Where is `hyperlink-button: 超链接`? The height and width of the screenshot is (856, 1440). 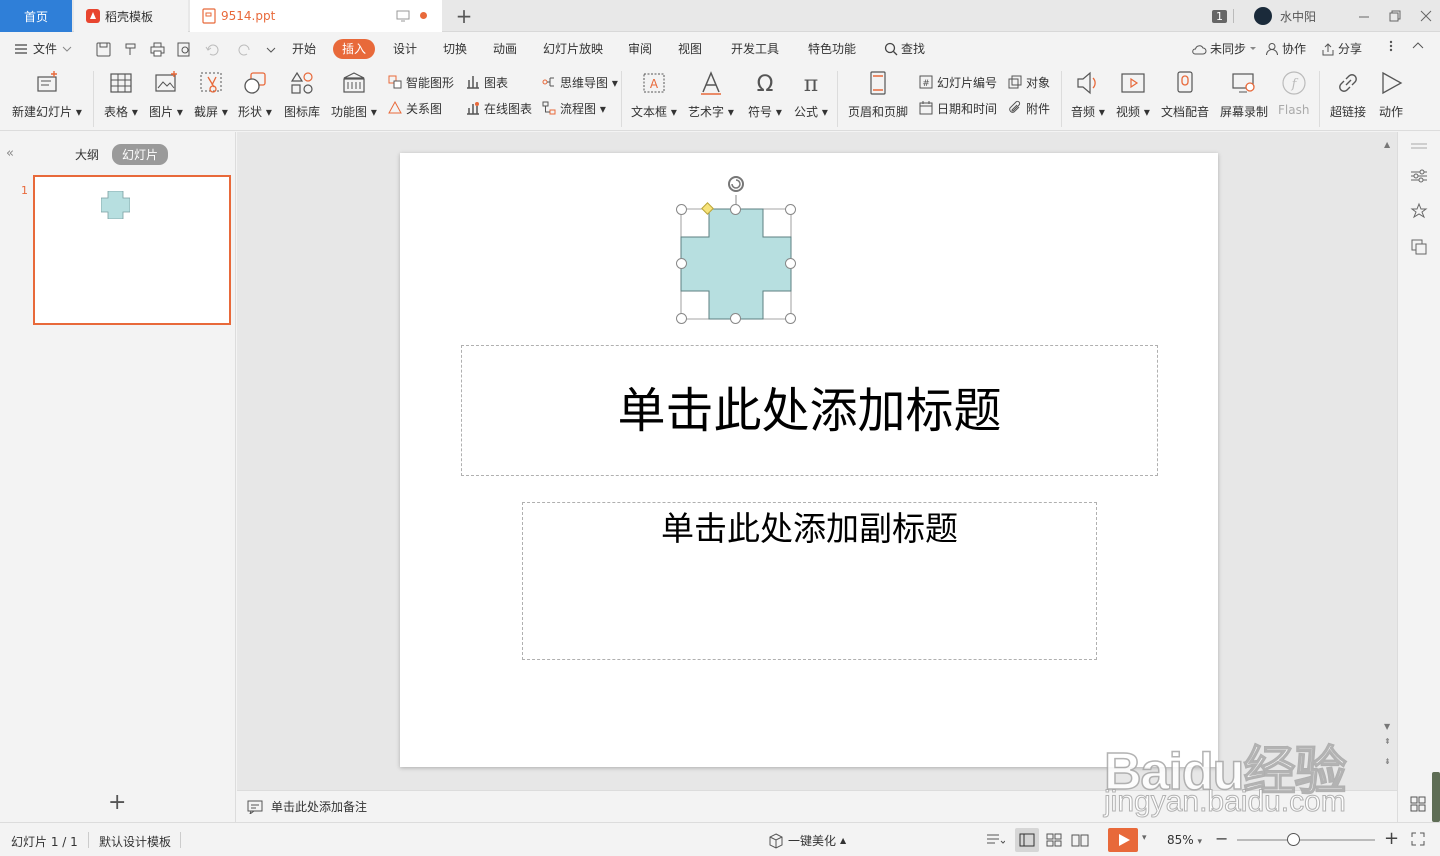
hyperlink-button: 超链接 is located at coordinates (1348, 94).